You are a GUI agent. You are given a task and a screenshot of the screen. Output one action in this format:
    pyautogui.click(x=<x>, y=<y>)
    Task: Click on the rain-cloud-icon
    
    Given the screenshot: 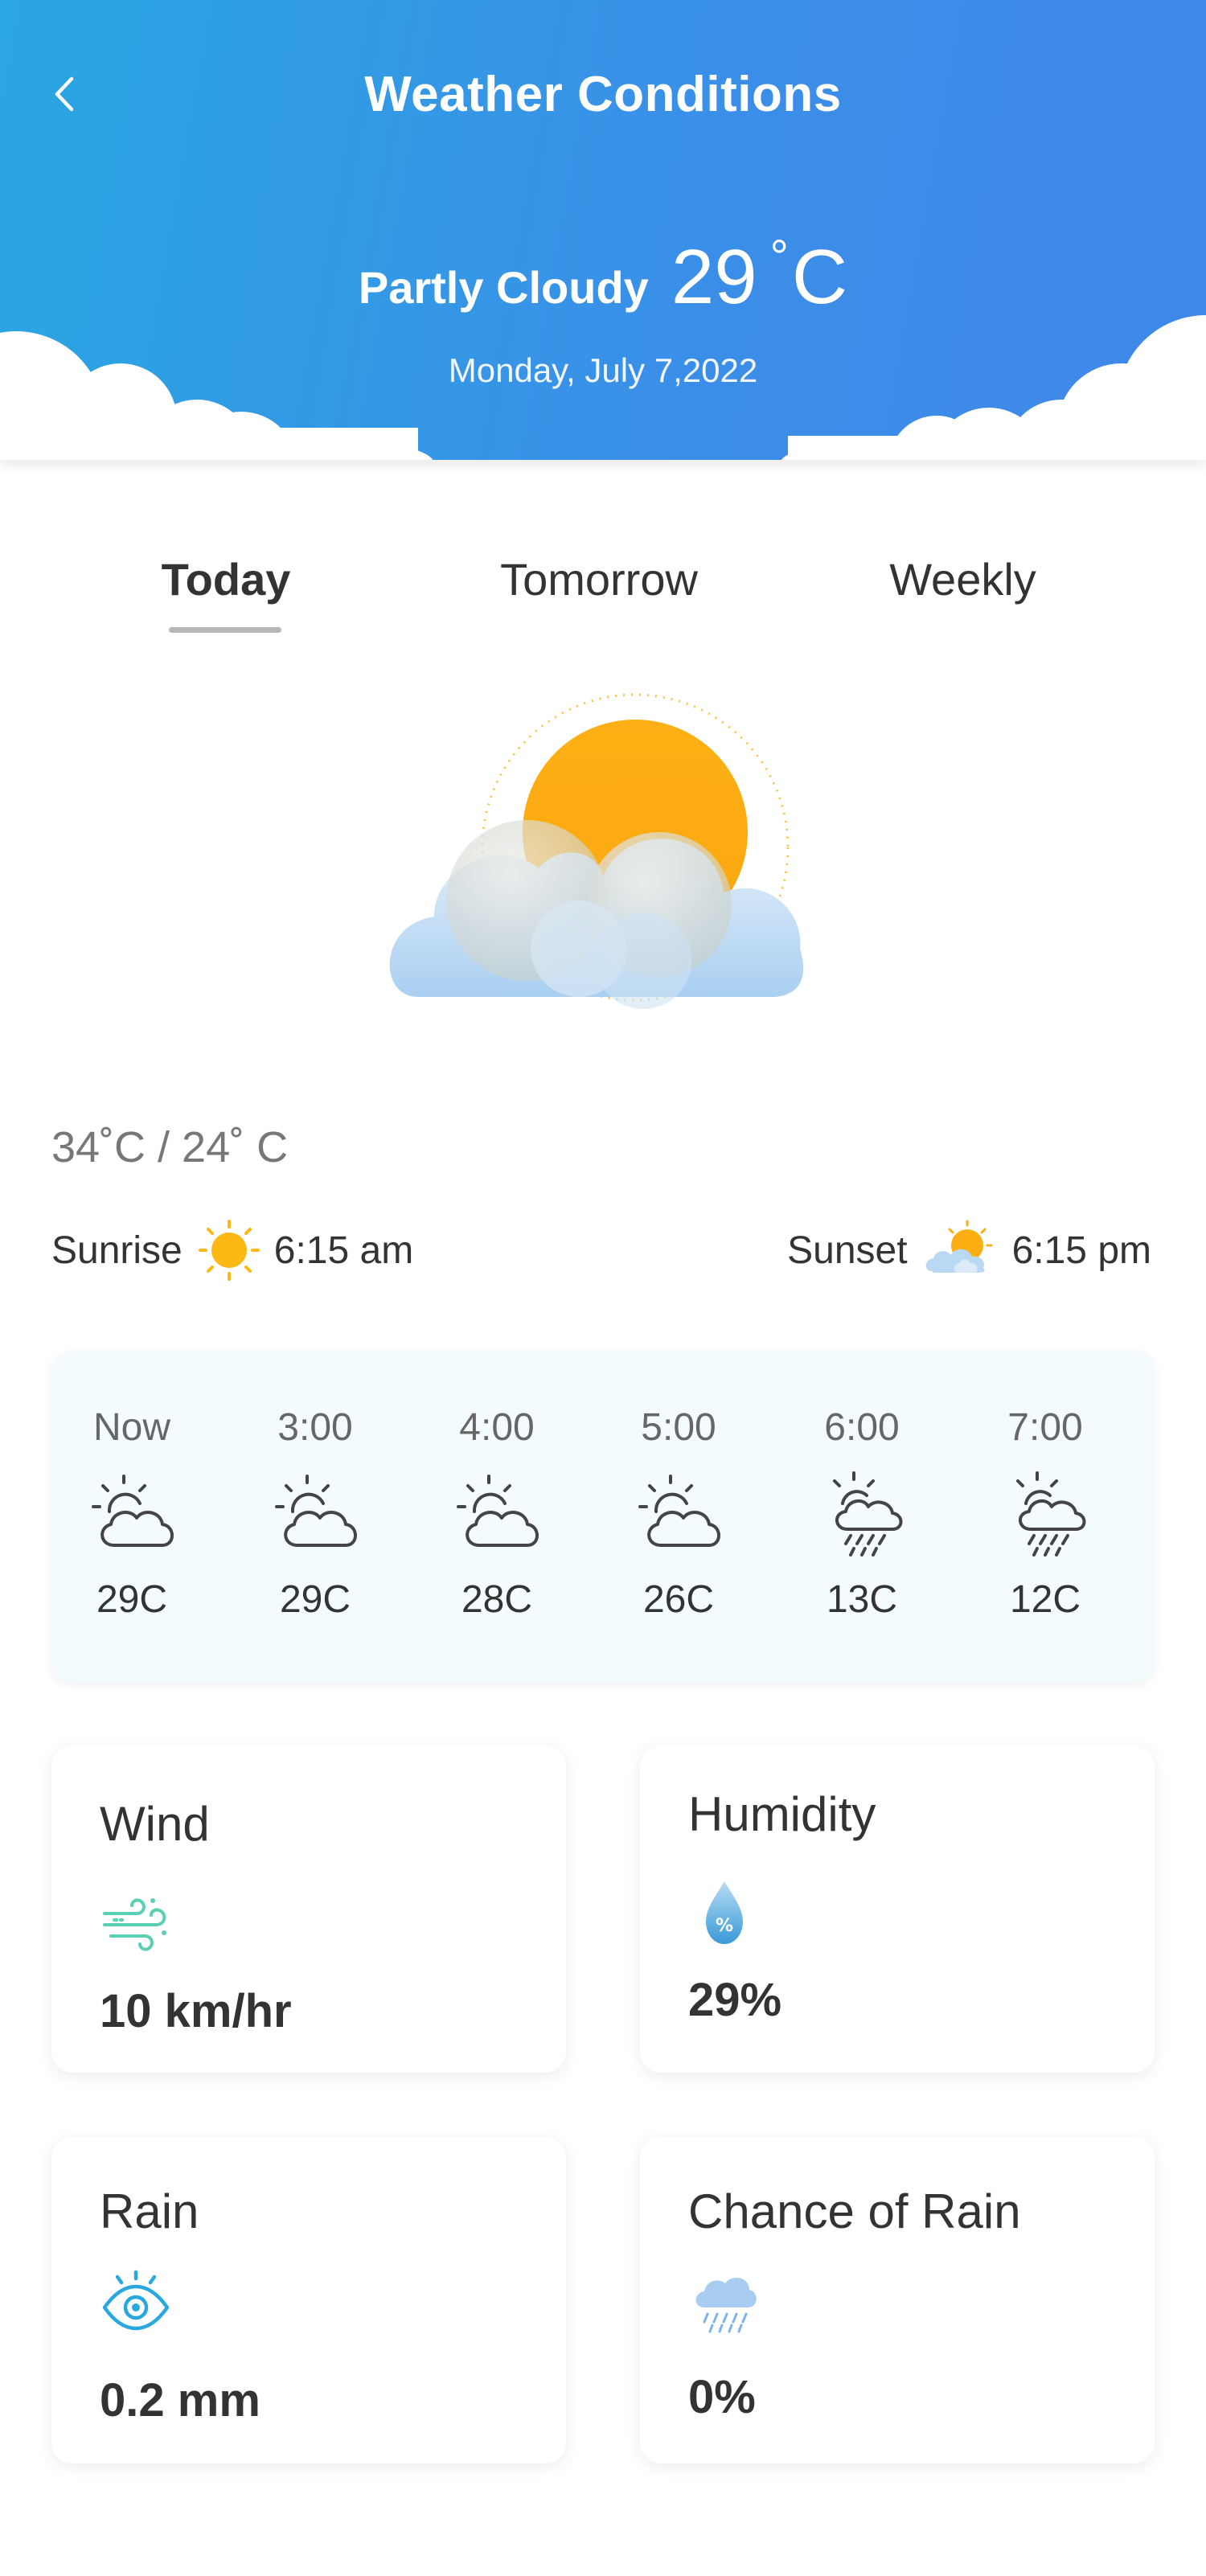 What is the action you would take?
    pyautogui.click(x=726, y=2305)
    